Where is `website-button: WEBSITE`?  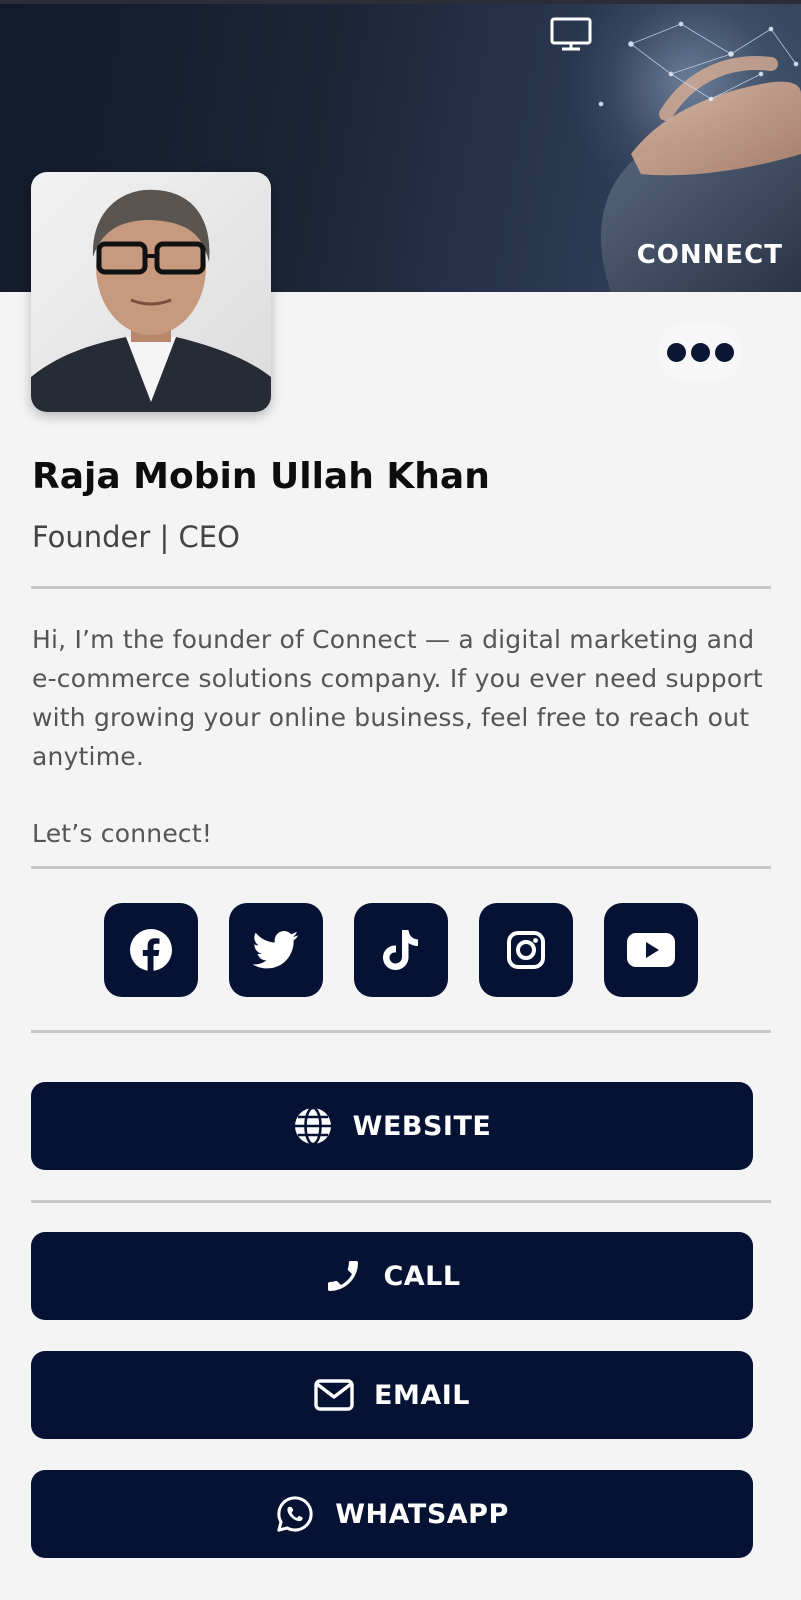
website-button: WEBSITE is located at coordinates (392, 1126).